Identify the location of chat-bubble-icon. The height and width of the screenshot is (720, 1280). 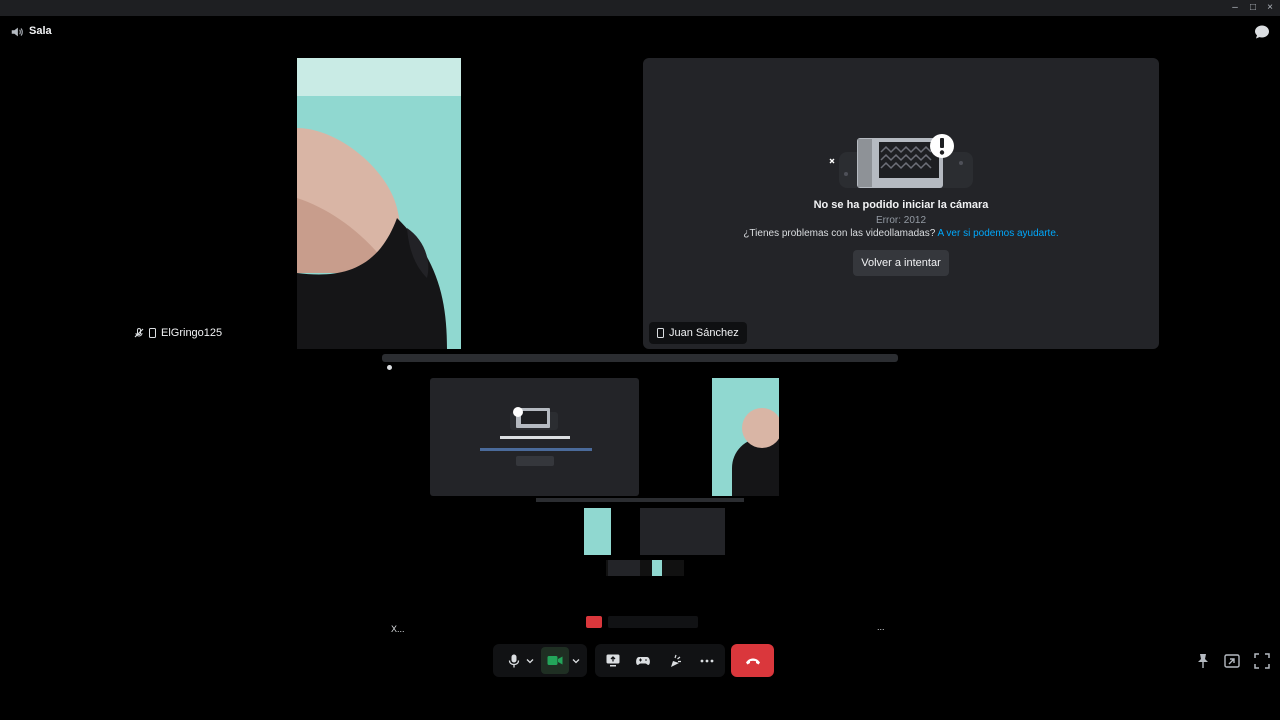
(1262, 32).